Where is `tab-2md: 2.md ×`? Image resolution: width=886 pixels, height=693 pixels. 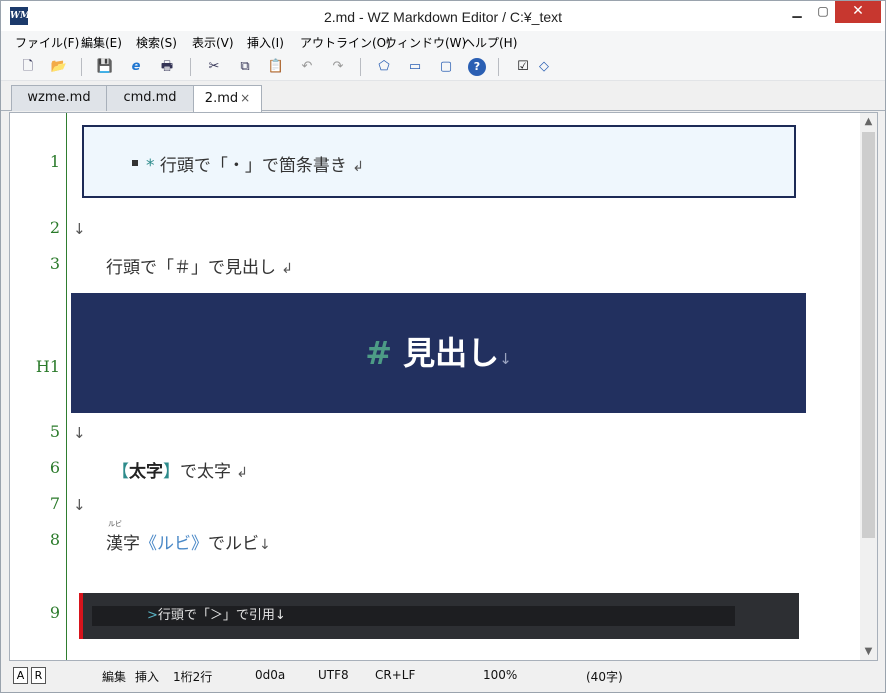 tab-2md: 2.md × is located at coordinates (227, 98).